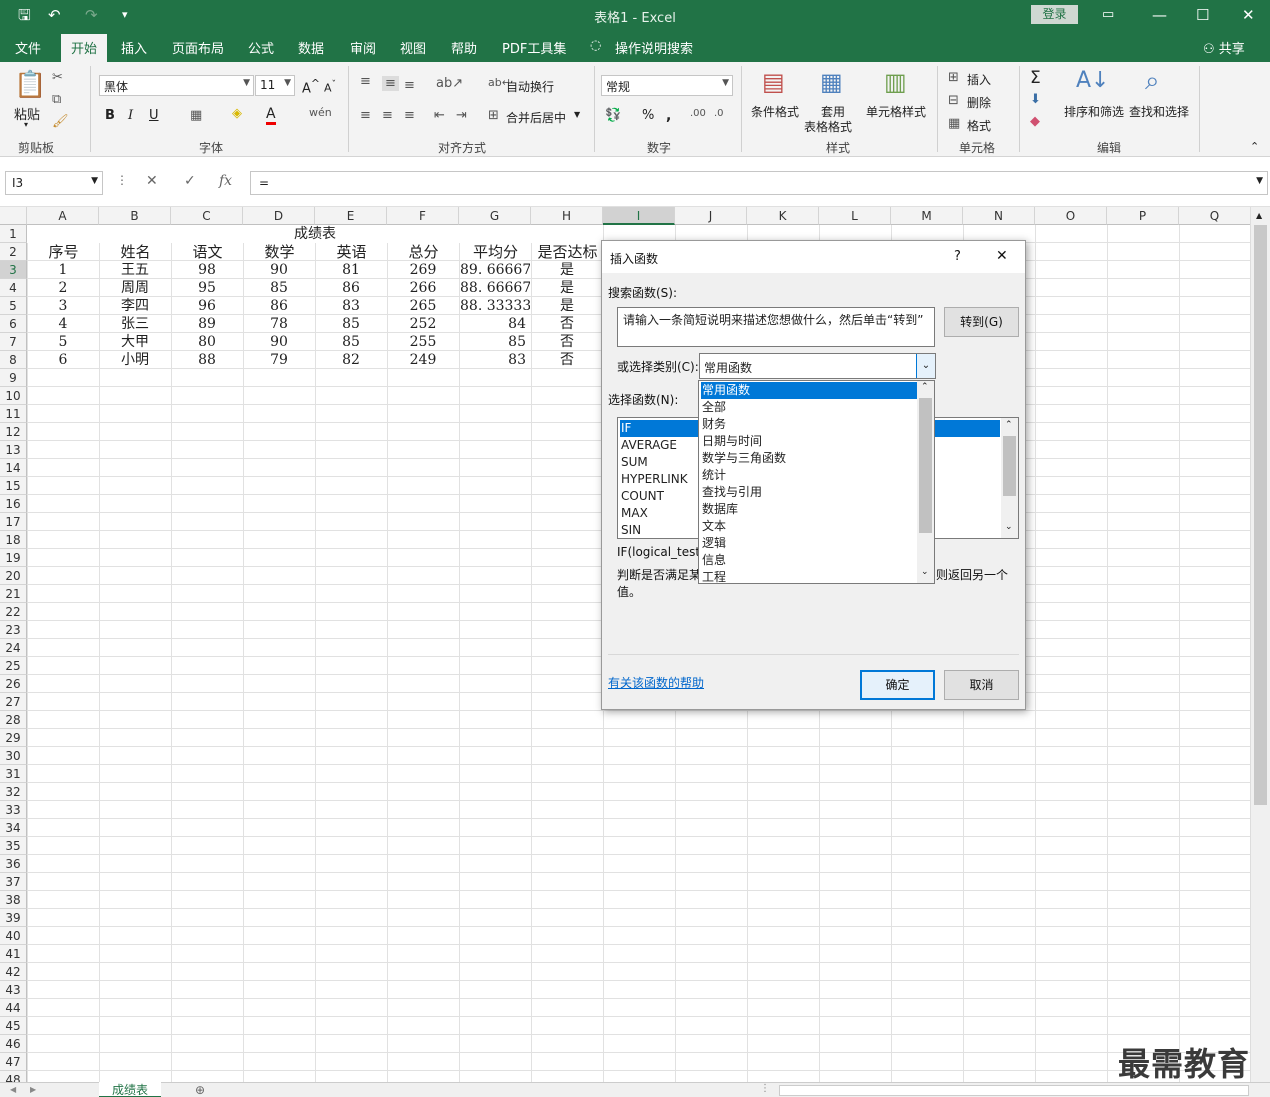 The width and height of the screenshot is (1270, 1097). Describe the element at coordinates (13, 810) in the screenshot. I see `row-header: 33` at that location.